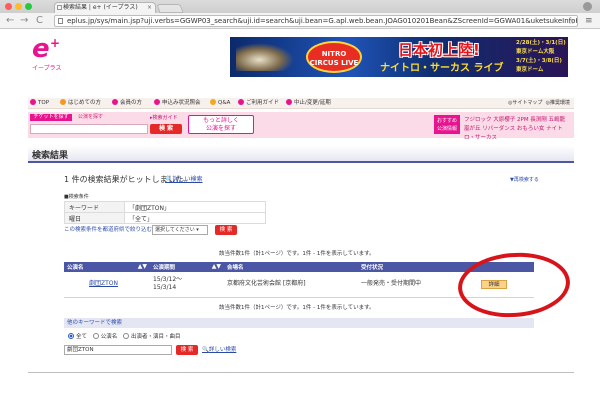 The width and height of the screenshot is (600, 400). What do you see at coordinates (170, 8) in the screenshot?
I see `new-tab-button` at bounding box center [170, 8].